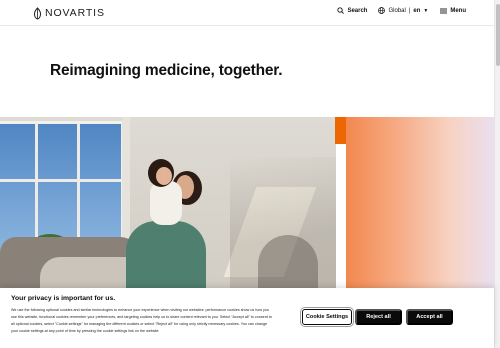 The width and height of the screenshot is (500, 348). What do you see at coordinates (497, 174) in the screenshot?
I see `page-scrollbar` at bounding box center [497, 174].